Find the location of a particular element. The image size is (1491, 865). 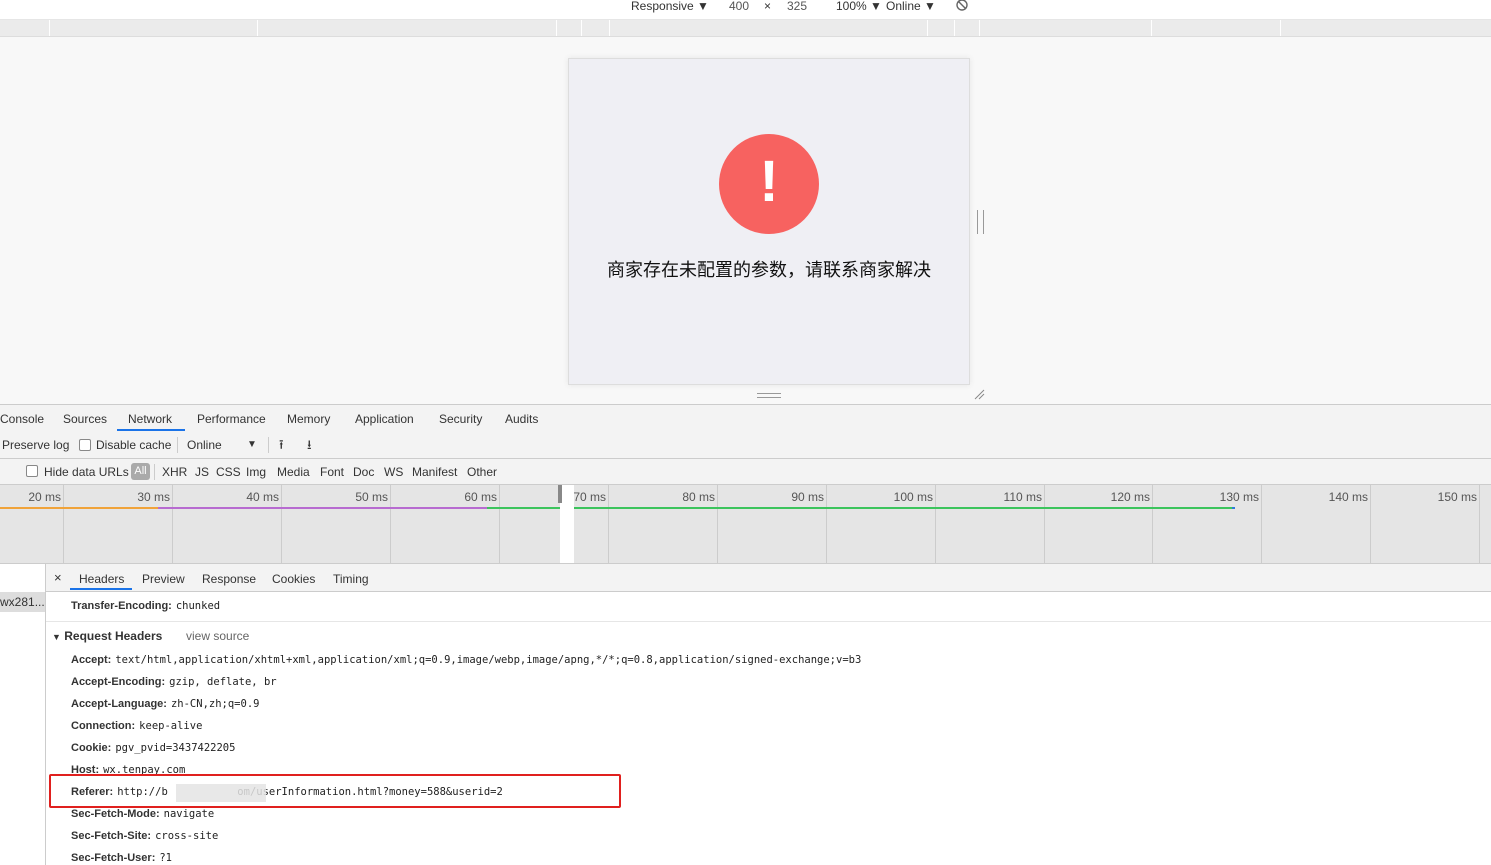

filter-media: Media is located at coordinates (293, 472).